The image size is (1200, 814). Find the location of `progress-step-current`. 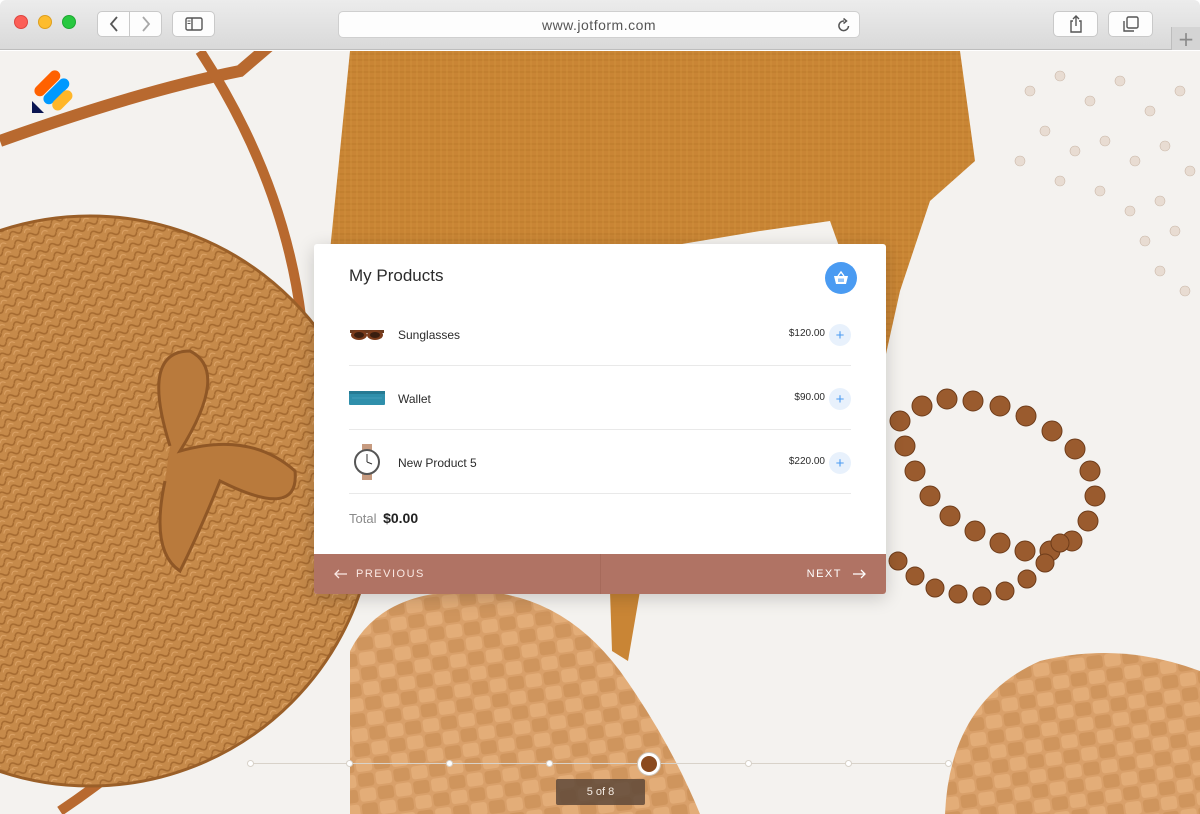

progress-step-current is located at coordinates (649, 764).